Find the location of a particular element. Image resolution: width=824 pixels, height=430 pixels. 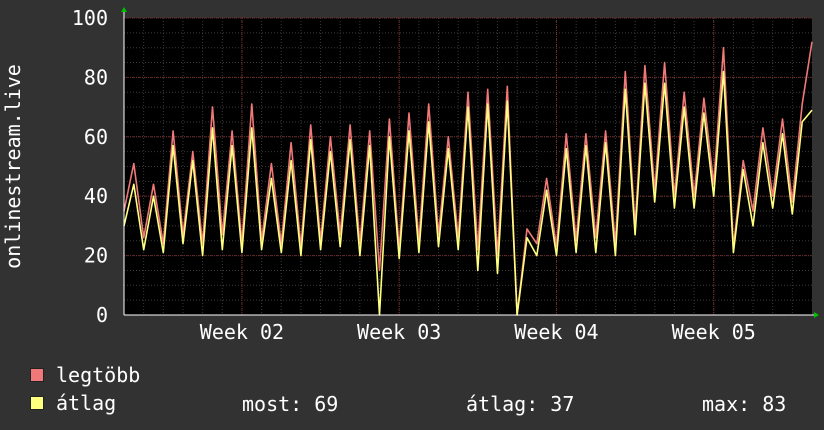

legend-item-max: legtöbb is located at coordinates (85, 375).